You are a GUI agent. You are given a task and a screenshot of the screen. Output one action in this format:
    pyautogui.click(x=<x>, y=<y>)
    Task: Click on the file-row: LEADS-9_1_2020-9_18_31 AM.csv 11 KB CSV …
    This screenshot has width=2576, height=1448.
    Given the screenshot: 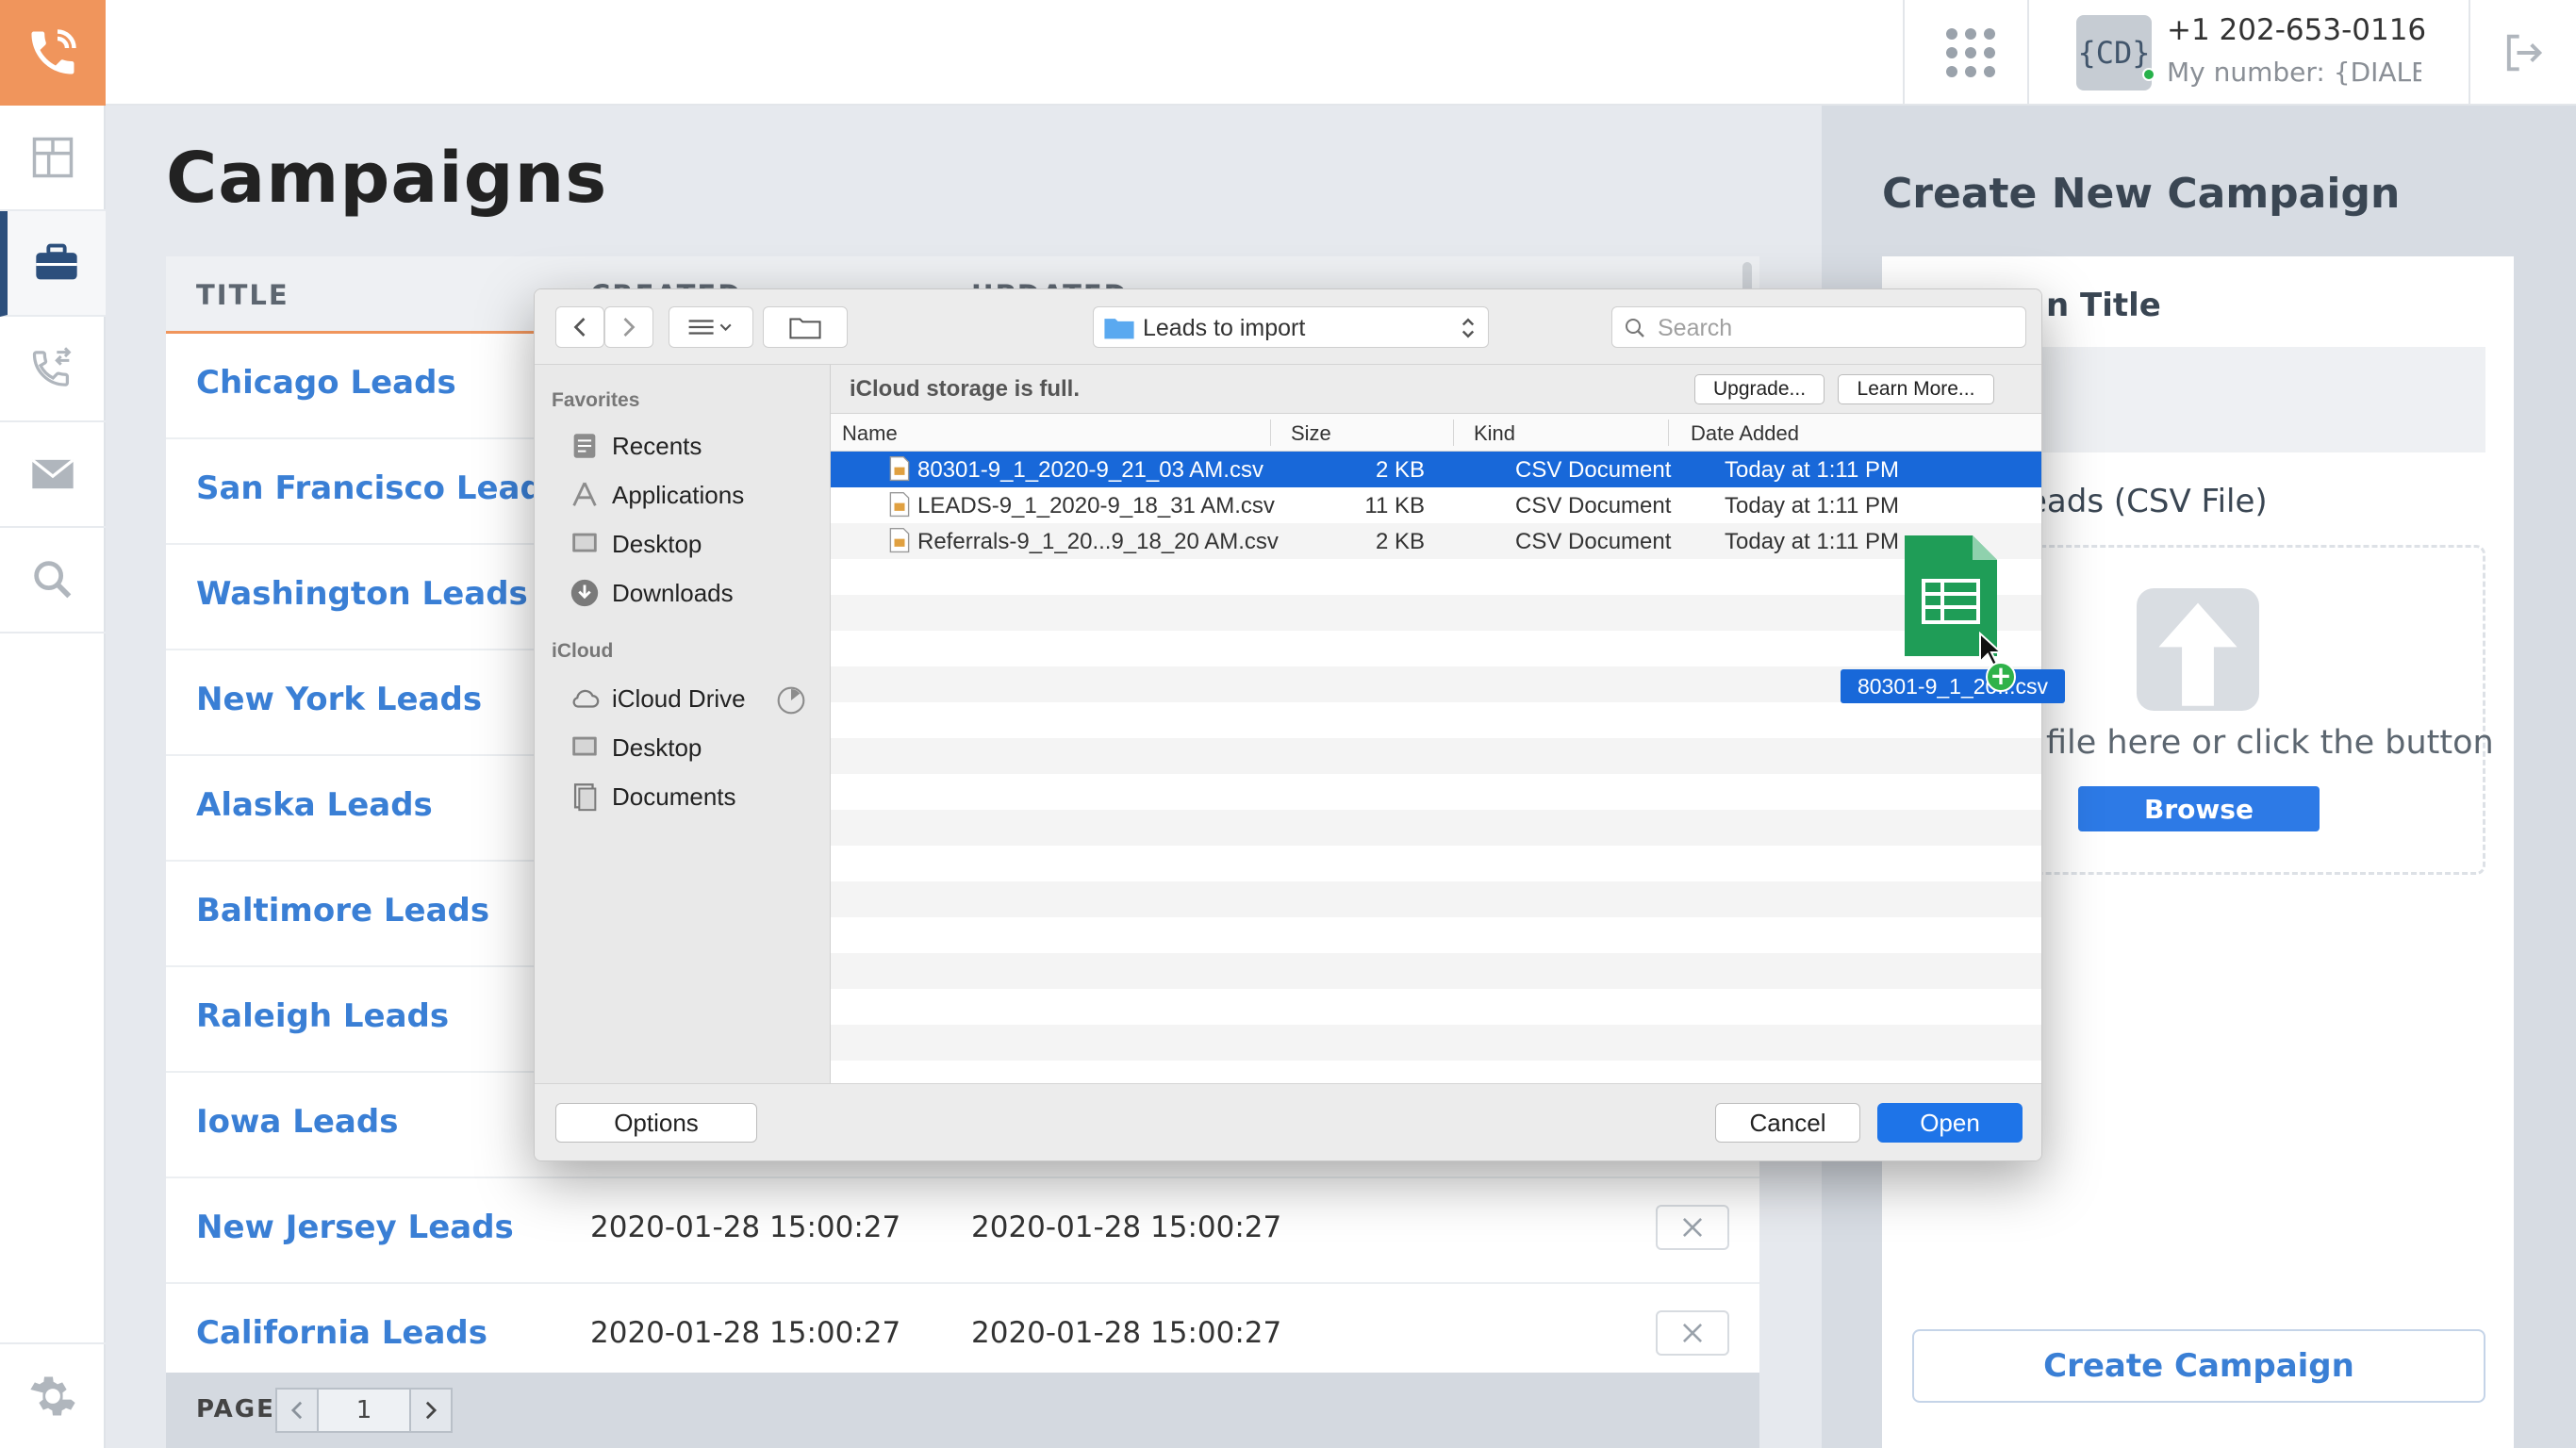 What is the action you would take?
    pyautogui.click(x=1436, y=505)
    